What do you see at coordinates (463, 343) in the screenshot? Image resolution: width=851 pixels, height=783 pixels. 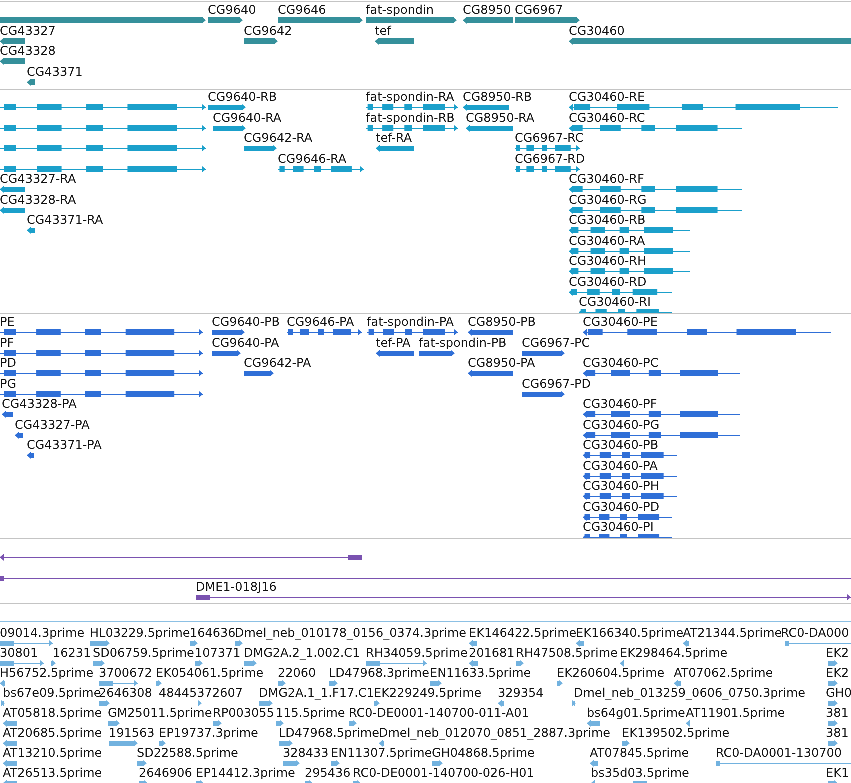 I see `feature-label: fat-spondin-PB` at bounding box center [463, 343].